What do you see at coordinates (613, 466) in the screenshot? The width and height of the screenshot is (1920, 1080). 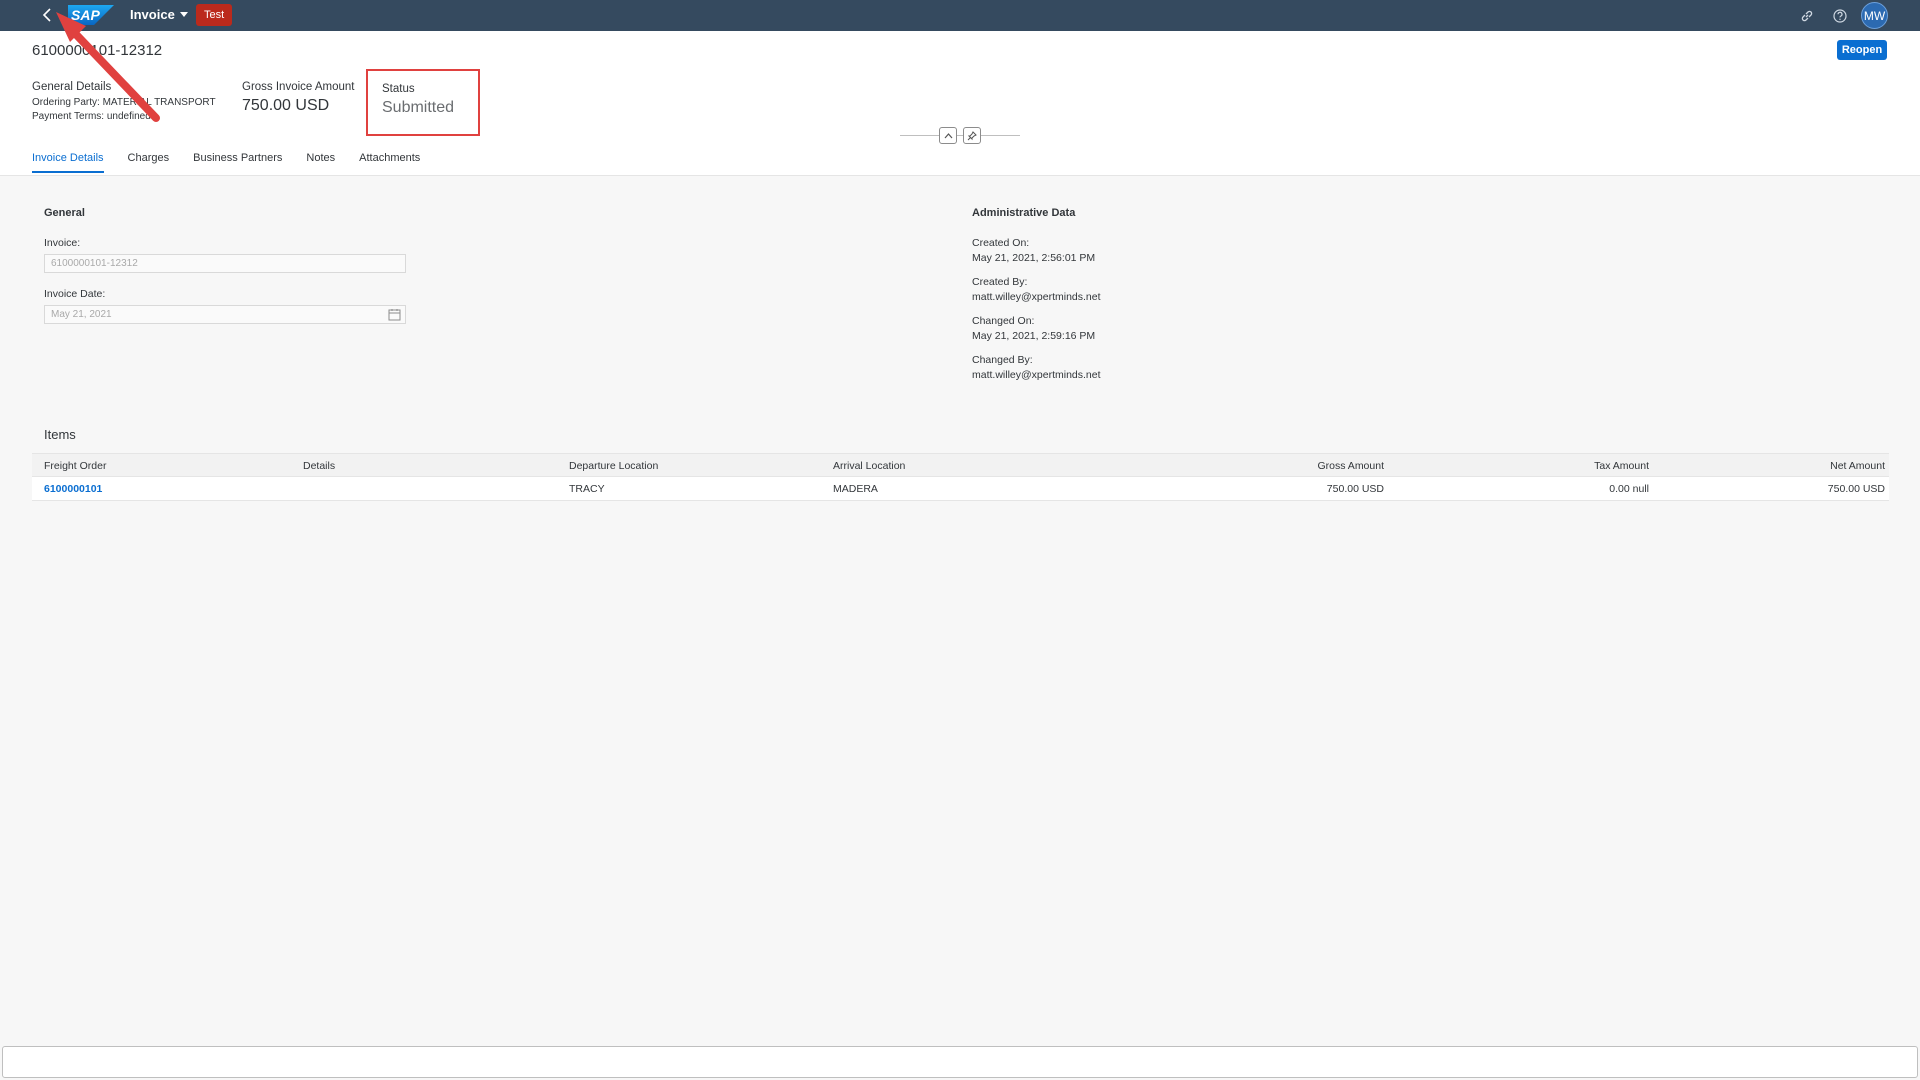 I see `col-departure-location: Departure Location` at bounding box center [613, 466].